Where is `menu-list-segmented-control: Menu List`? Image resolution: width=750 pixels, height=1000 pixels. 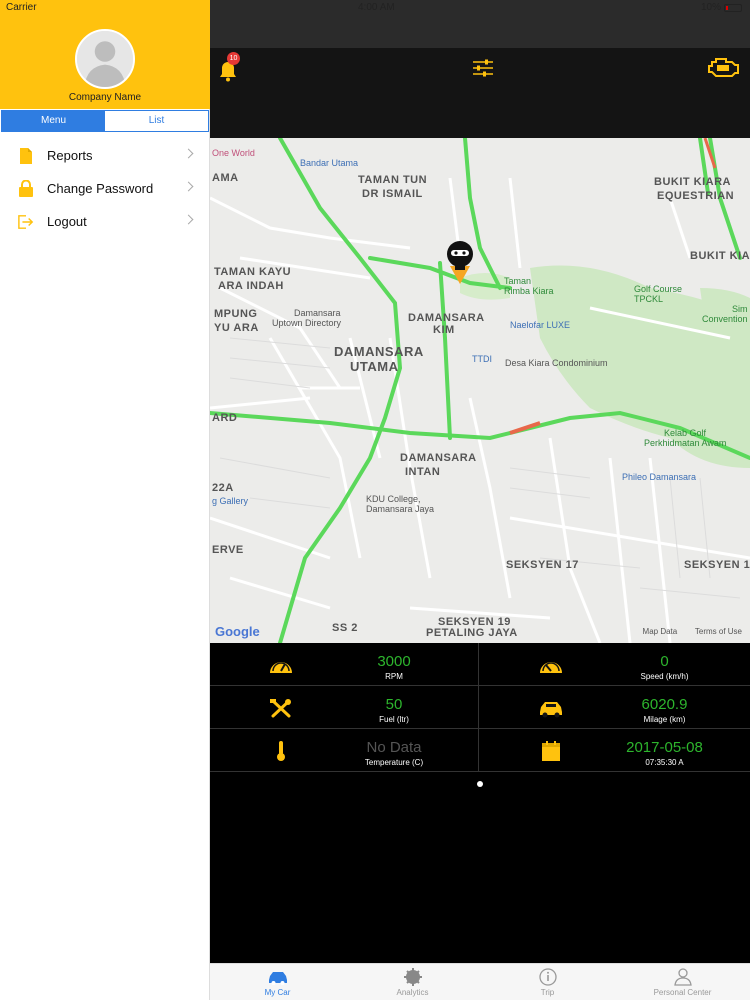
menu-list-segmented-control: Menu List is located at coordinates (105, 121).